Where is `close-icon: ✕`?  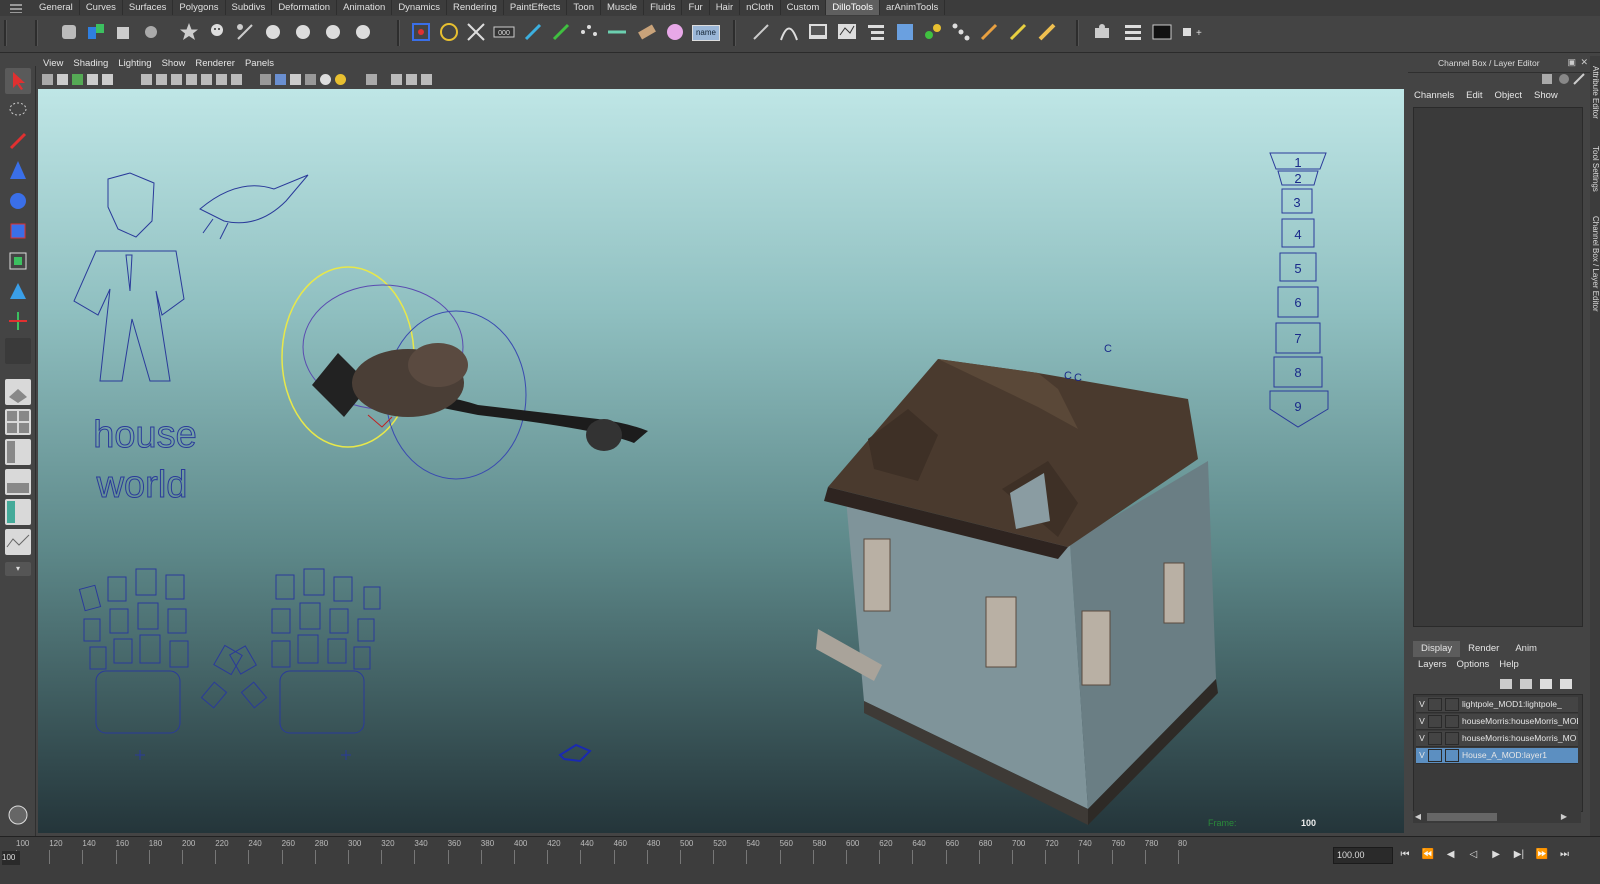 close-icon: ✕ is located at coordinates (1584, 62).